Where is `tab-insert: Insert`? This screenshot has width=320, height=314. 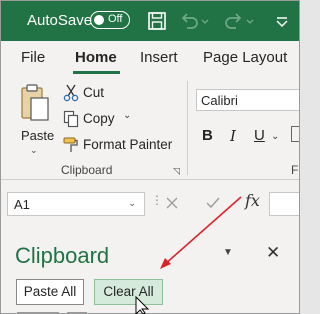
tab-insert: Insert is located at coordinates (159, 57).